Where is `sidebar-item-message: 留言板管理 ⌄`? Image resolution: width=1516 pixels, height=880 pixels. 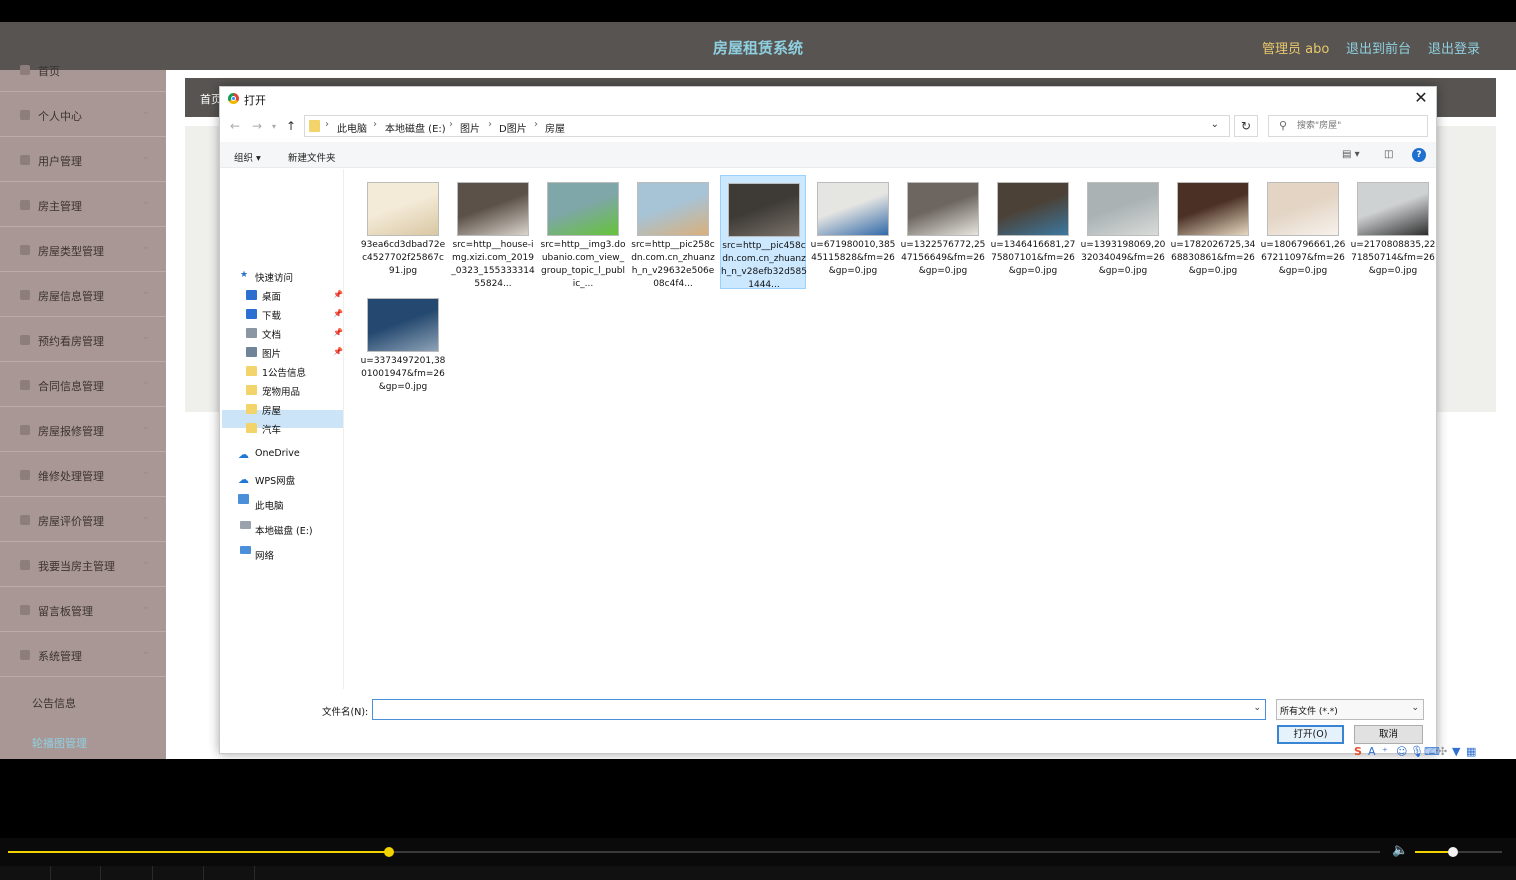 sidebar-item-message: 留言板管理 ⌄ is located at coordinates (83, 610).